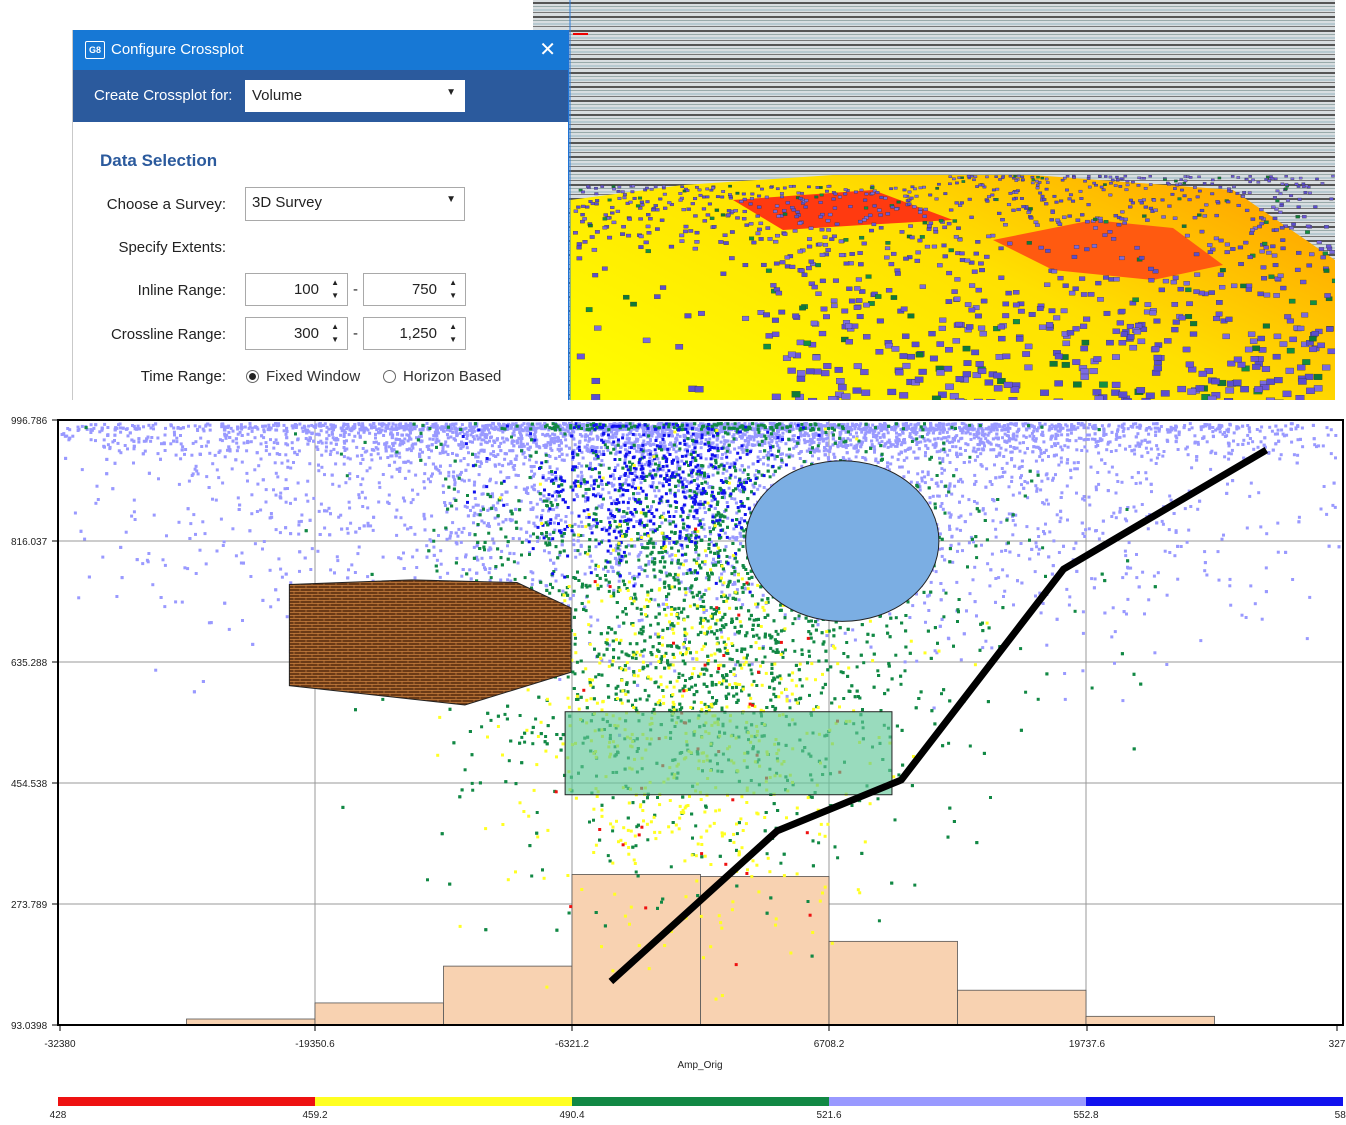  What do you see at coordinates (95, 50) in the screenshot?
I see `app-icon: G8` at bounding box center [95, 50].